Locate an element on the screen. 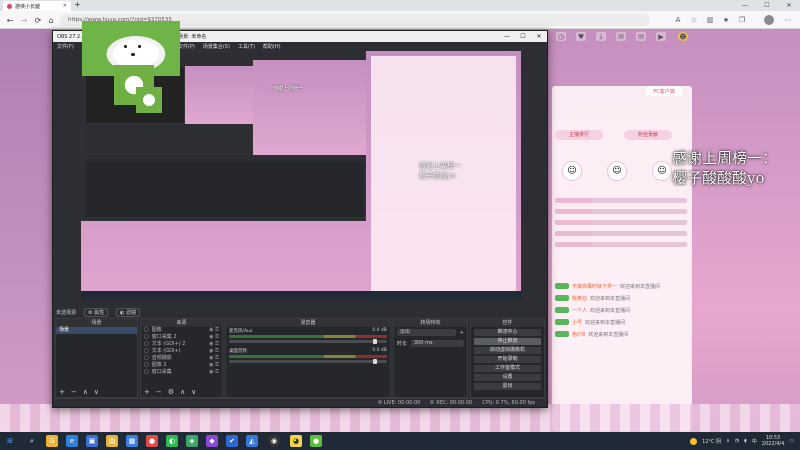 The image size is (800, 450). remove-scene-icon: − is located at coordinates (74, 392).